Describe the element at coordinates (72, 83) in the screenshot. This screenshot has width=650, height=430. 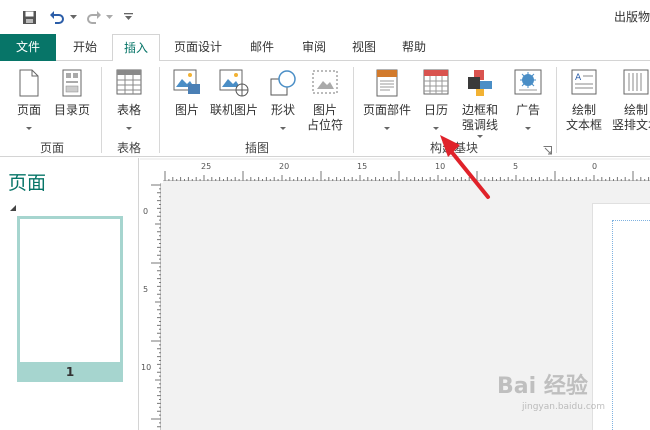
I see `catalog-page-icon` at that location.